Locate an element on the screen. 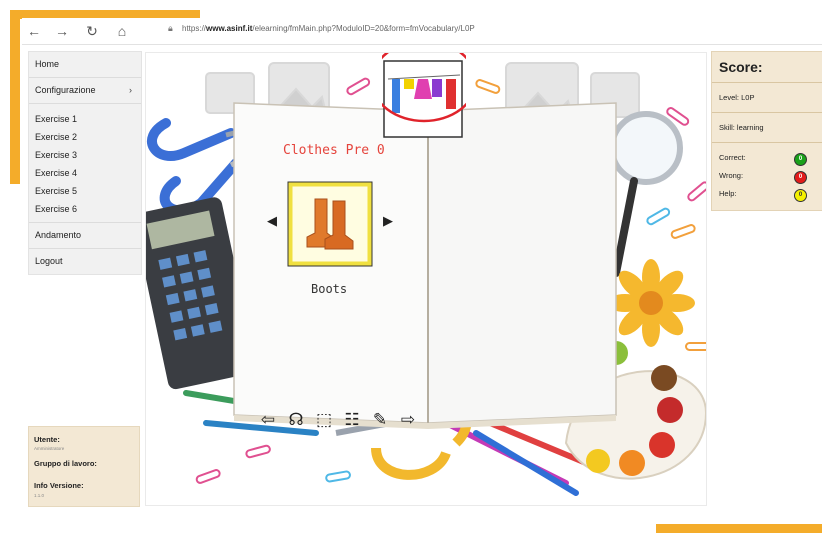  pencil-icon: ✎ is located at coordinates (380, 420).